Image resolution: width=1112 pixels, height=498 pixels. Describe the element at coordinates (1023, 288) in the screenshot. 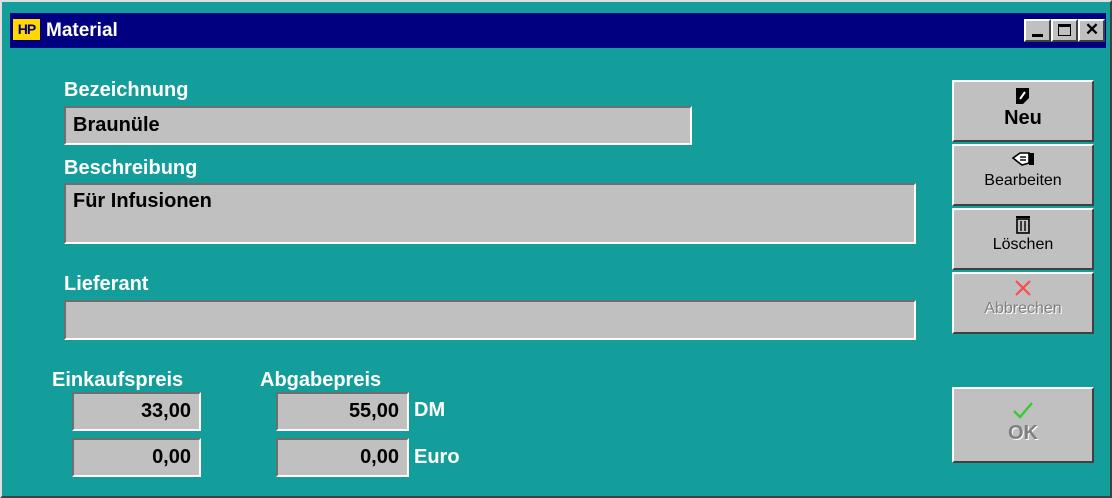

I see `cancel-x-icon` at that location.